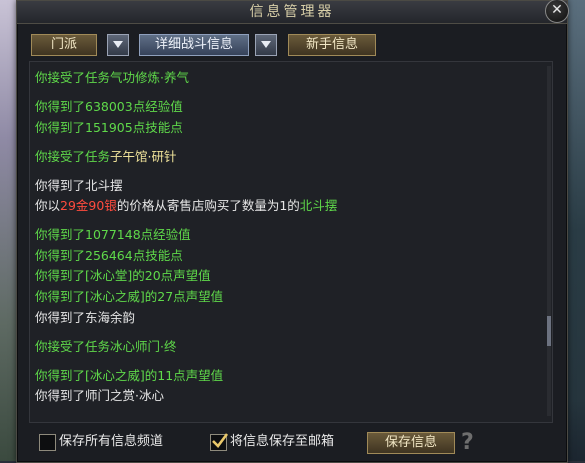  I want to click on log-line: 你得到了[冰心之威]的27点声望值, so click(129, 297).